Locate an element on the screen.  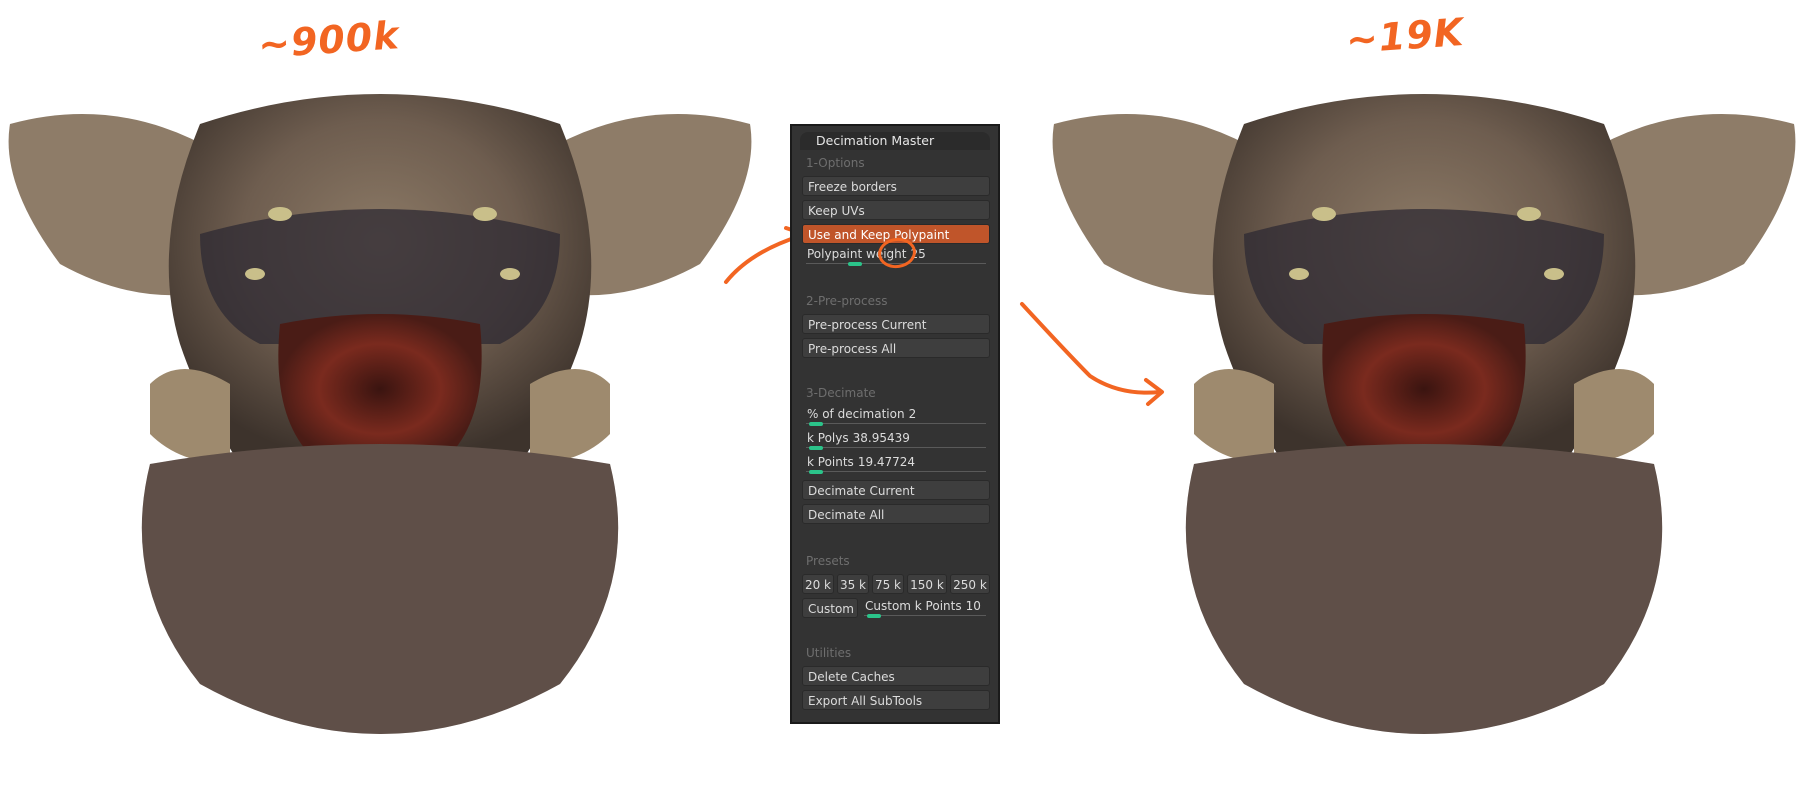
section-label-presets: Presets is located at coordinates (828, 561).